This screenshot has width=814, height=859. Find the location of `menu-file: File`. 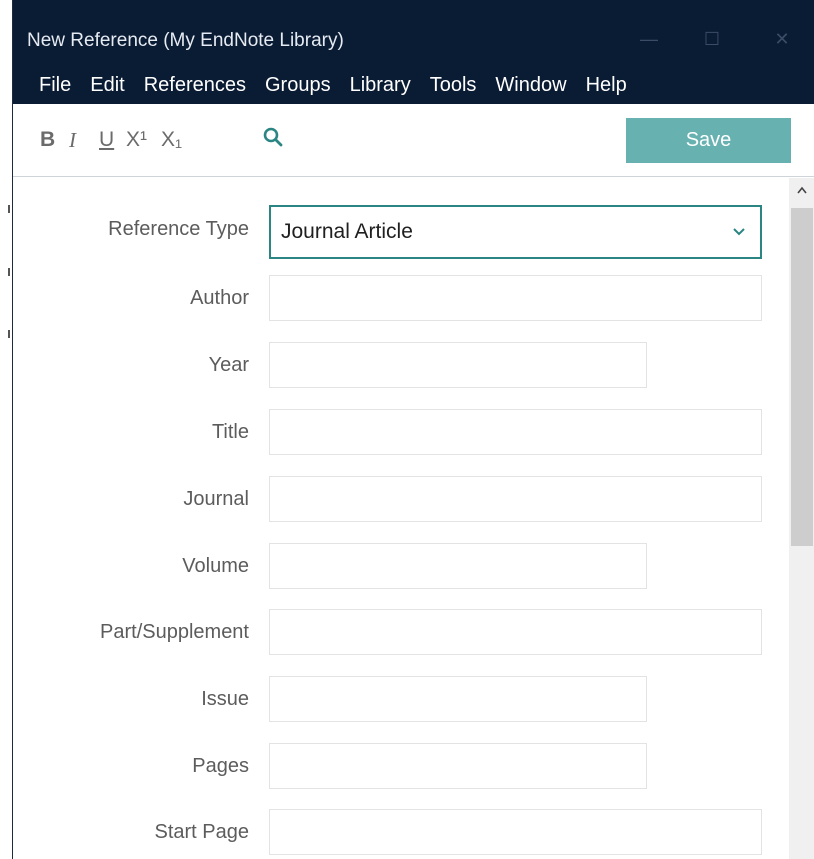

menu-file: File is located at coordinates (54, 85).